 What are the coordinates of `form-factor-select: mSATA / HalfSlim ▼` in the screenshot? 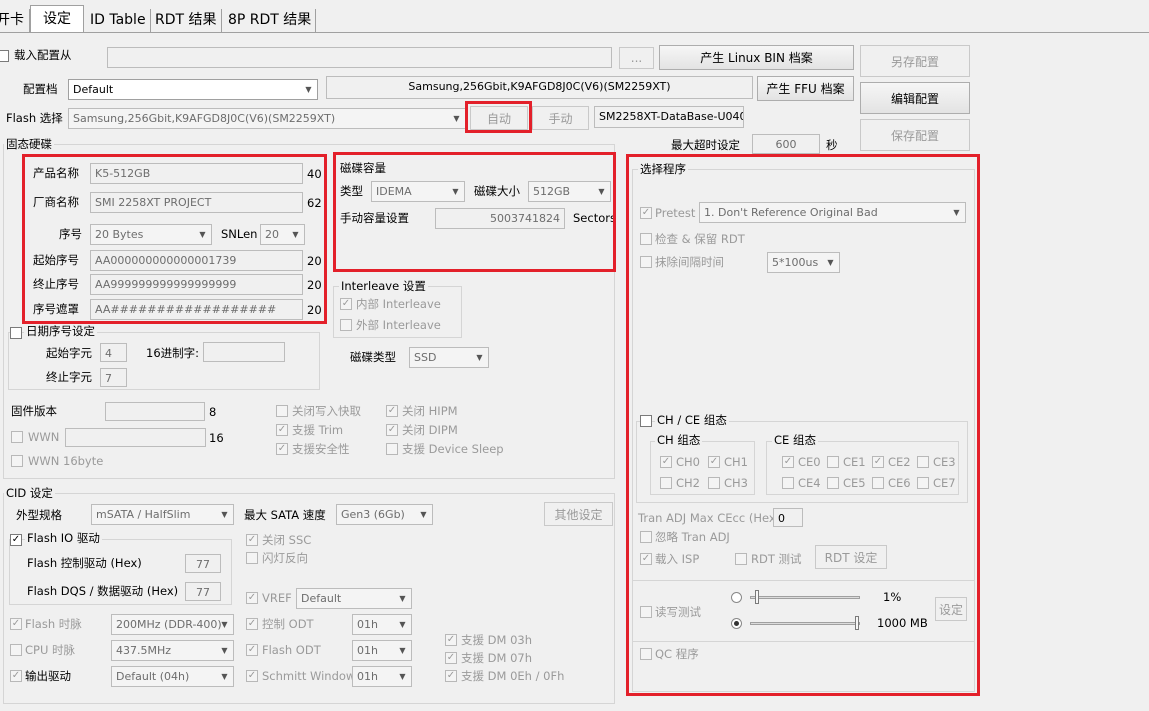 It's located at (162, 514).